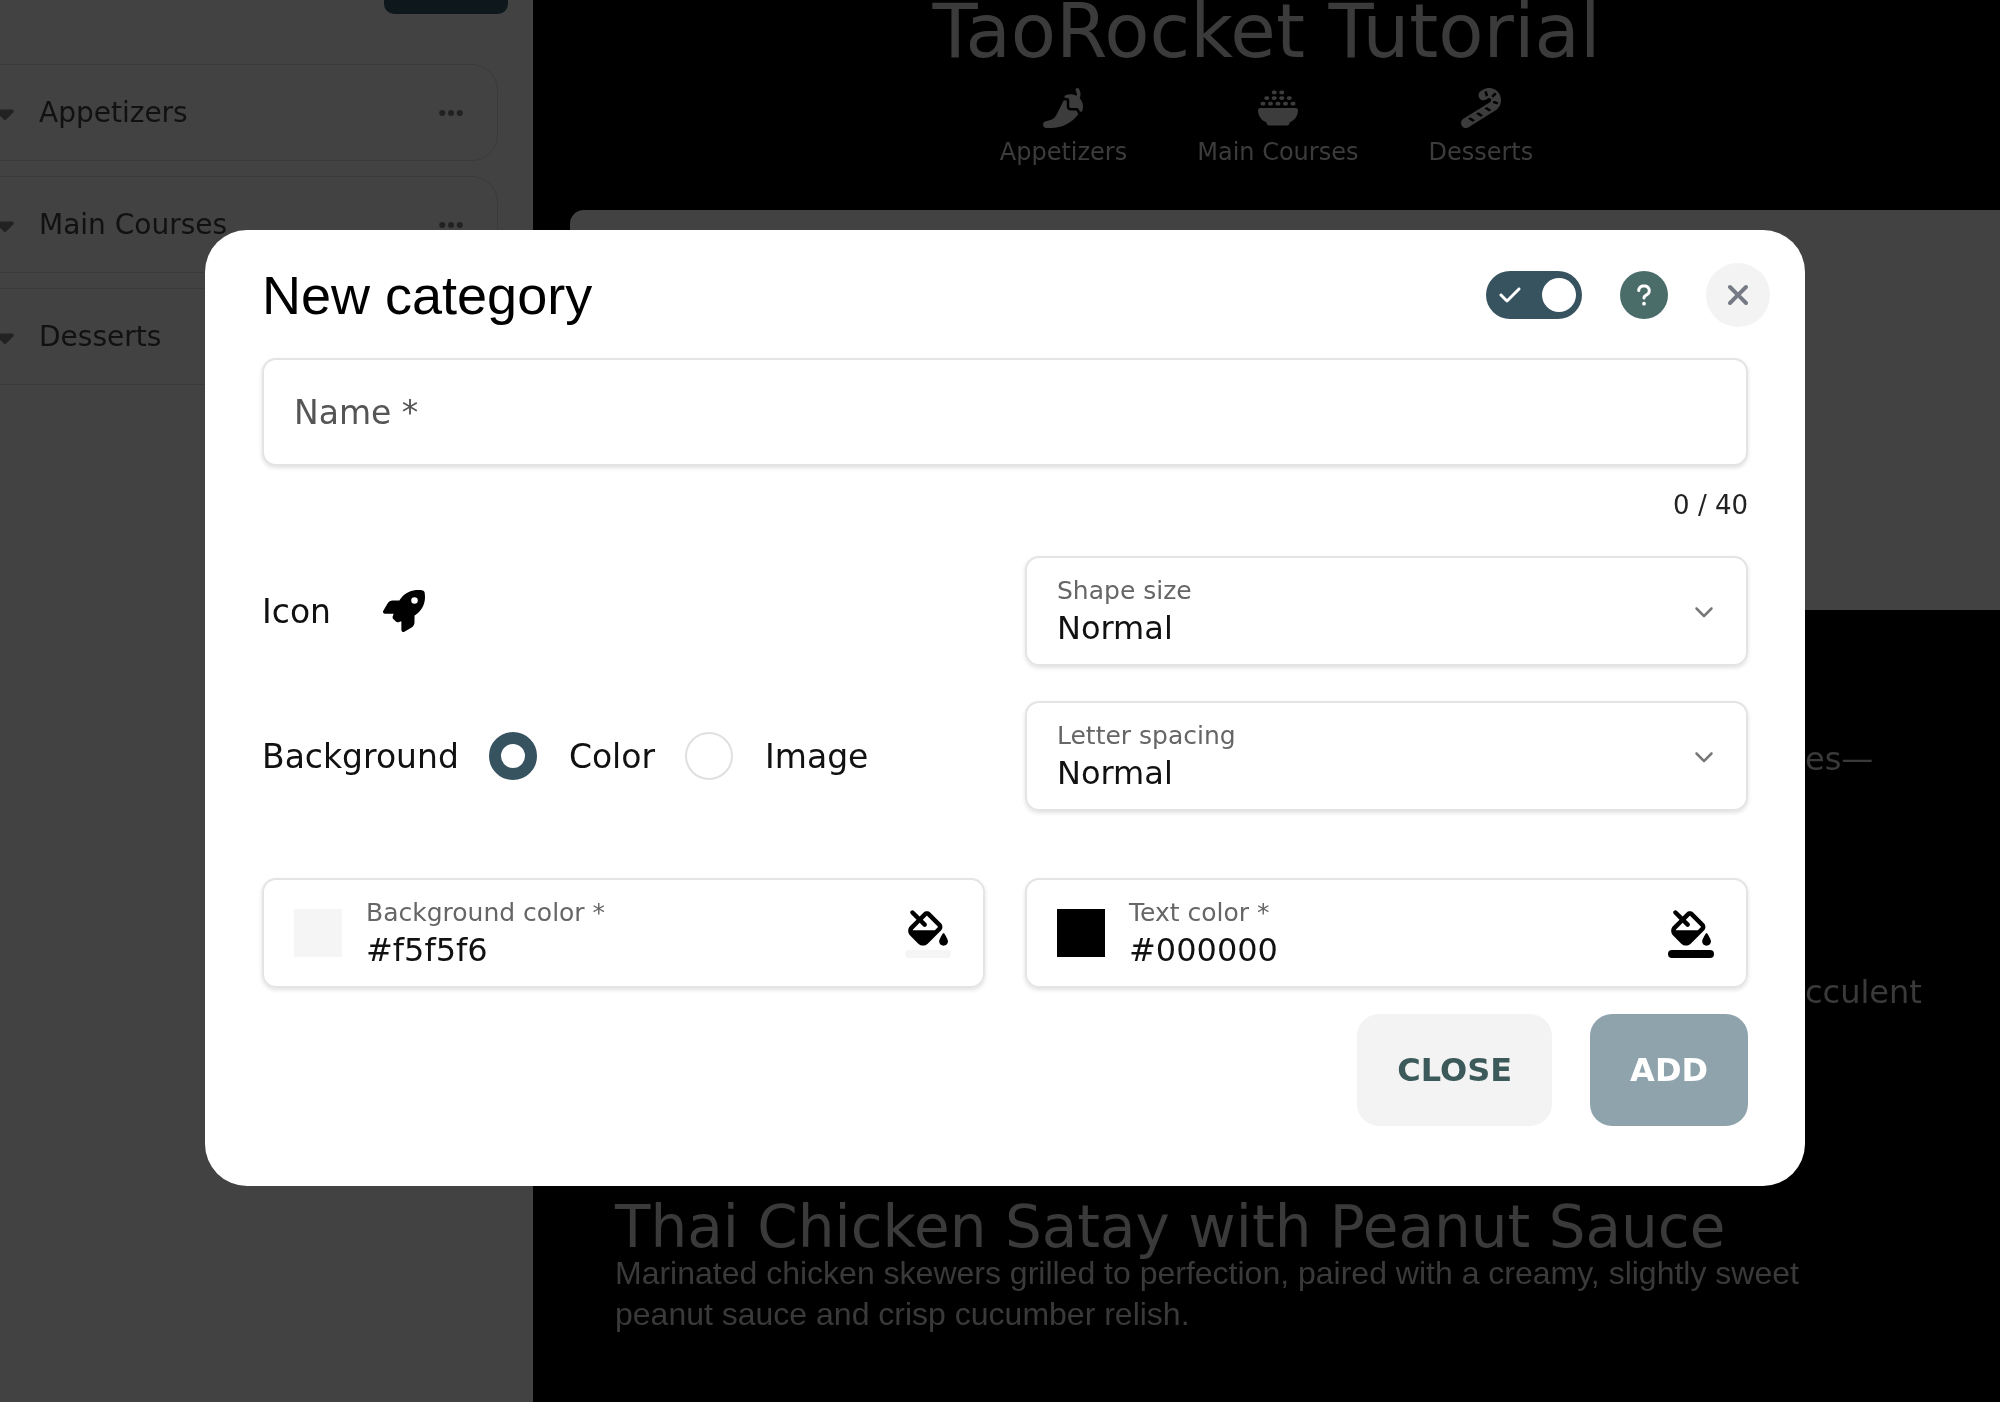  I want to click on rocket-icon, so click(404, 611).